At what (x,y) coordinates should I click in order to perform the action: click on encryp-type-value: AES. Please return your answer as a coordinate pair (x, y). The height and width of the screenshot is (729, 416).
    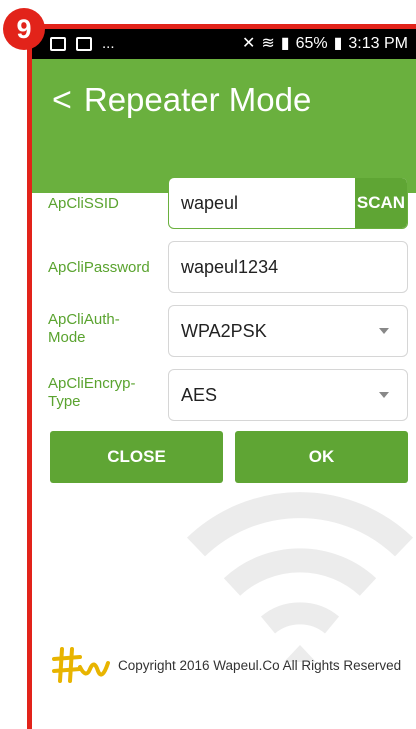
    Looking at the image, I should click on (199, 395).